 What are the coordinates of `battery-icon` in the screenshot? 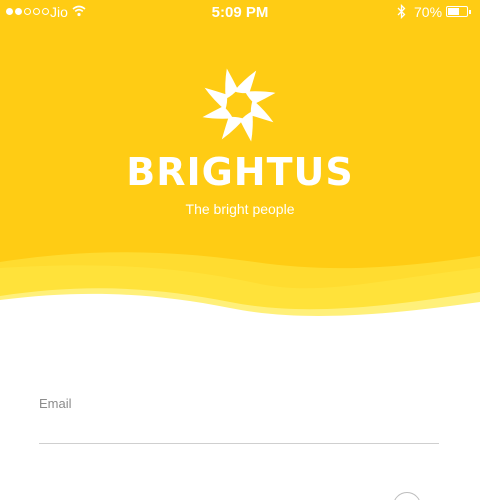 It's located at (458, 11).